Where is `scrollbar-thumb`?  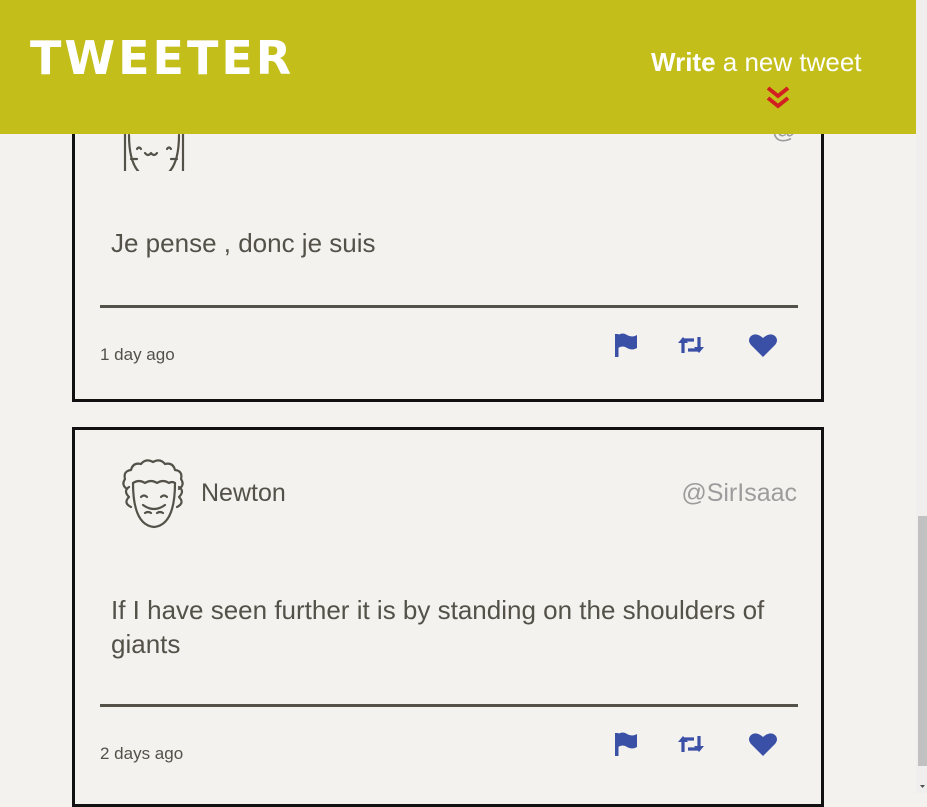 scrollbar-thumb is located at coordinates (922, 641).